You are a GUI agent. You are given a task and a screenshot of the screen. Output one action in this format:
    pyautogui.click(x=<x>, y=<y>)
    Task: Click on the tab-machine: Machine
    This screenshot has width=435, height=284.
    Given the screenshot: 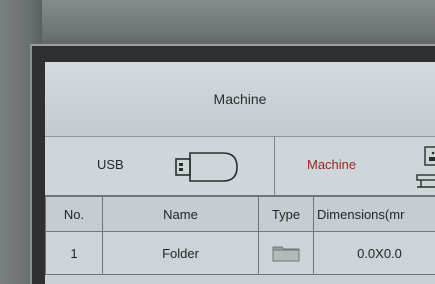 What is the action you would take?
    pyautogui.click(x=355, y=166)
    